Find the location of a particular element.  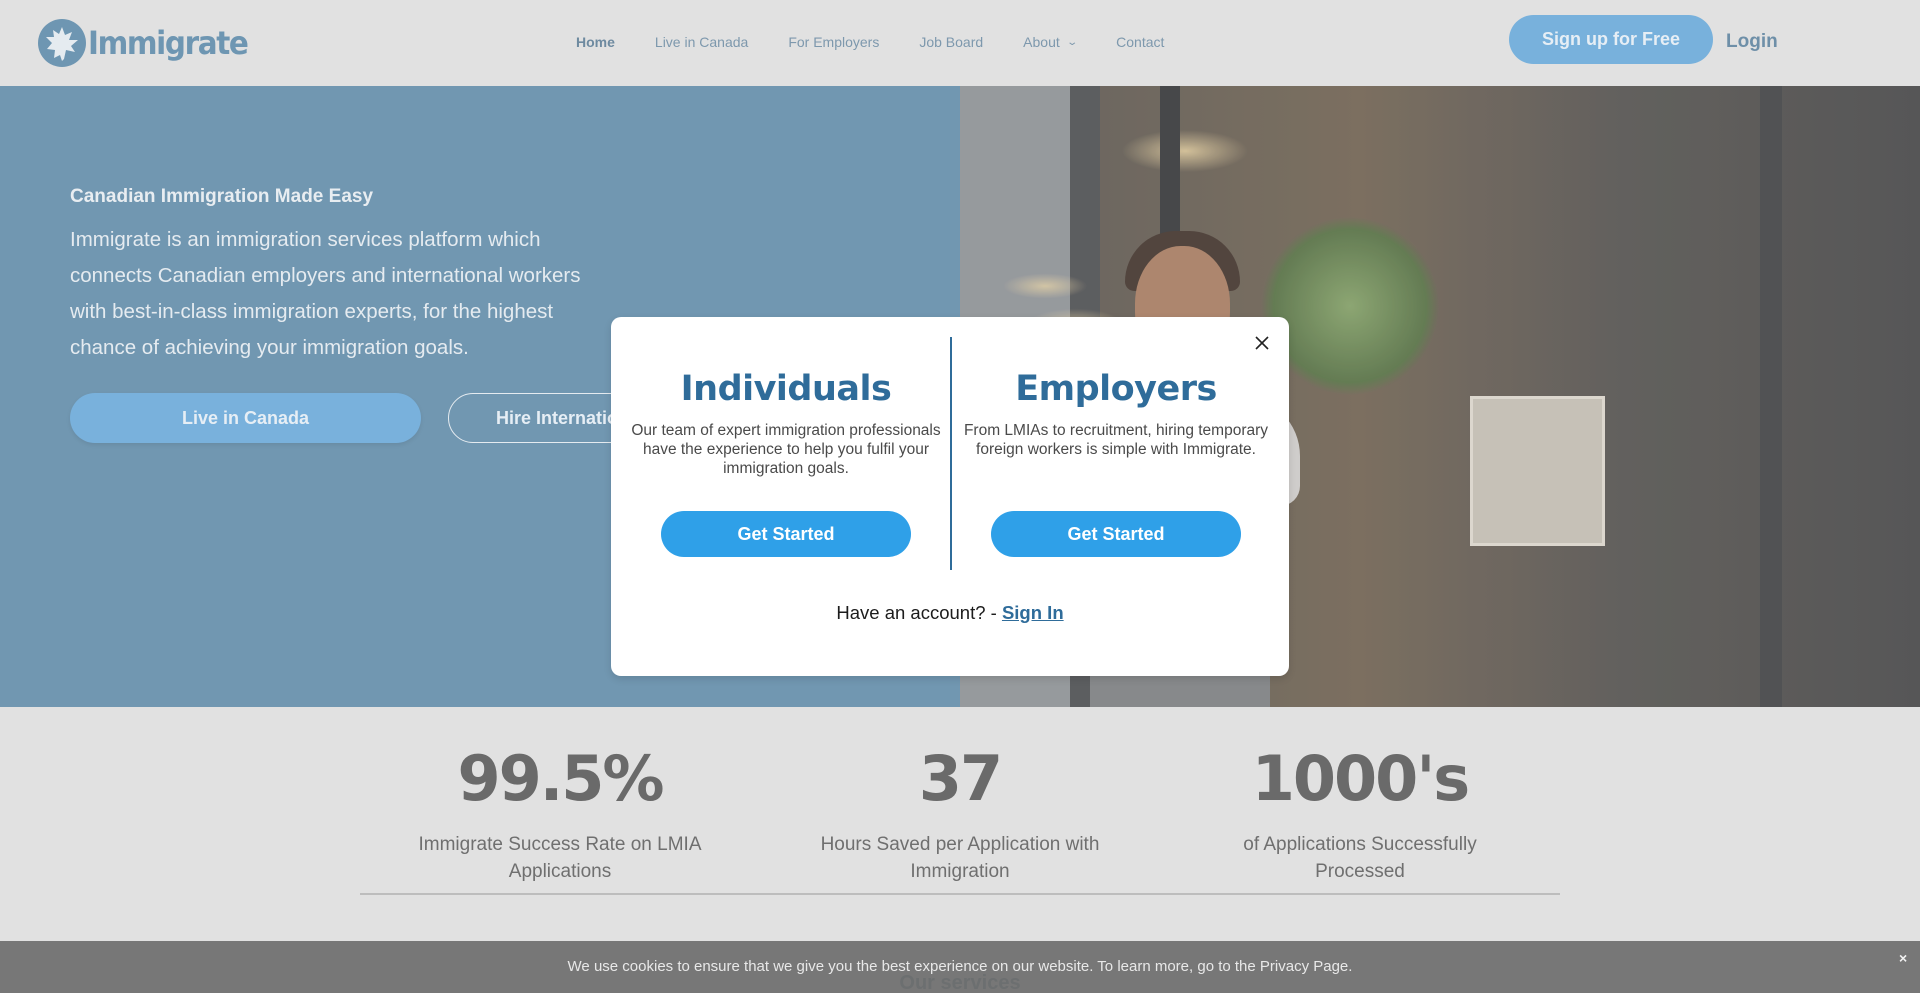

stat-value: 37 is located at coordinates (960, 778).